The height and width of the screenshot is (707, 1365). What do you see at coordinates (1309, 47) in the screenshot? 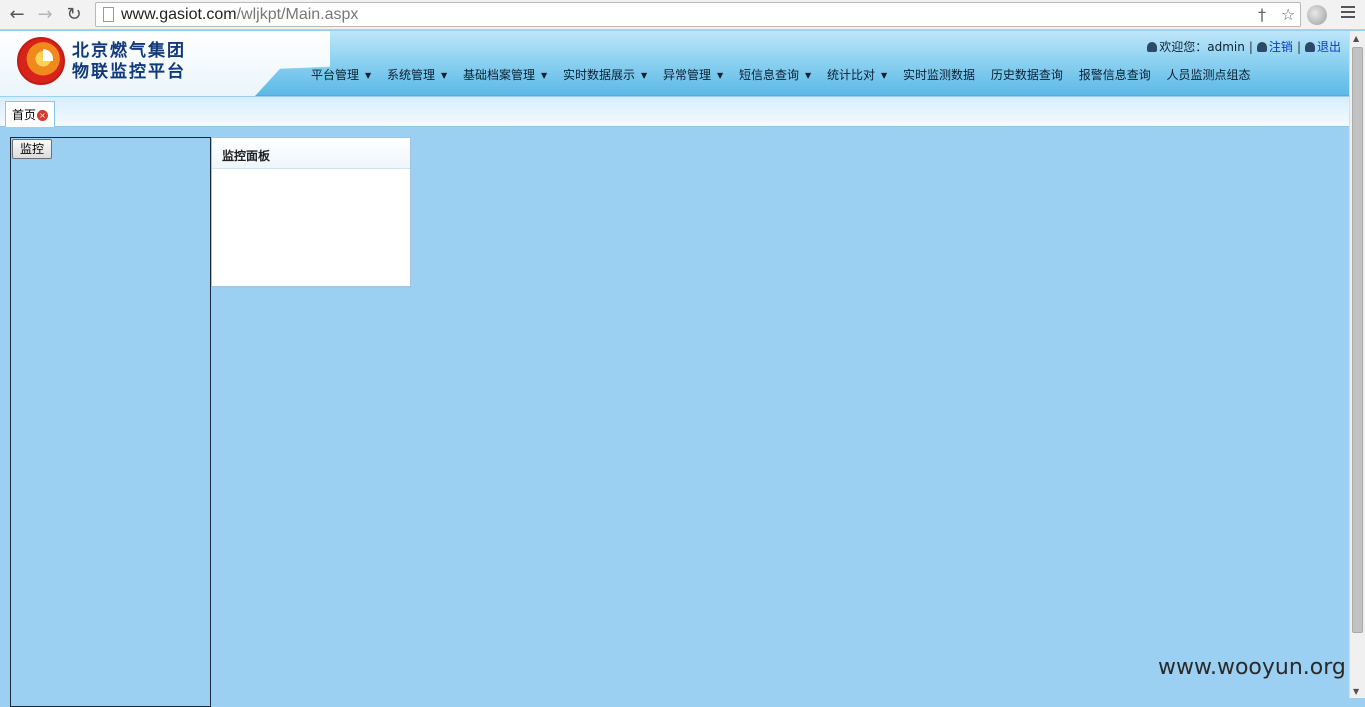
I see `exit-icon` at bounding box center [1309, 47].